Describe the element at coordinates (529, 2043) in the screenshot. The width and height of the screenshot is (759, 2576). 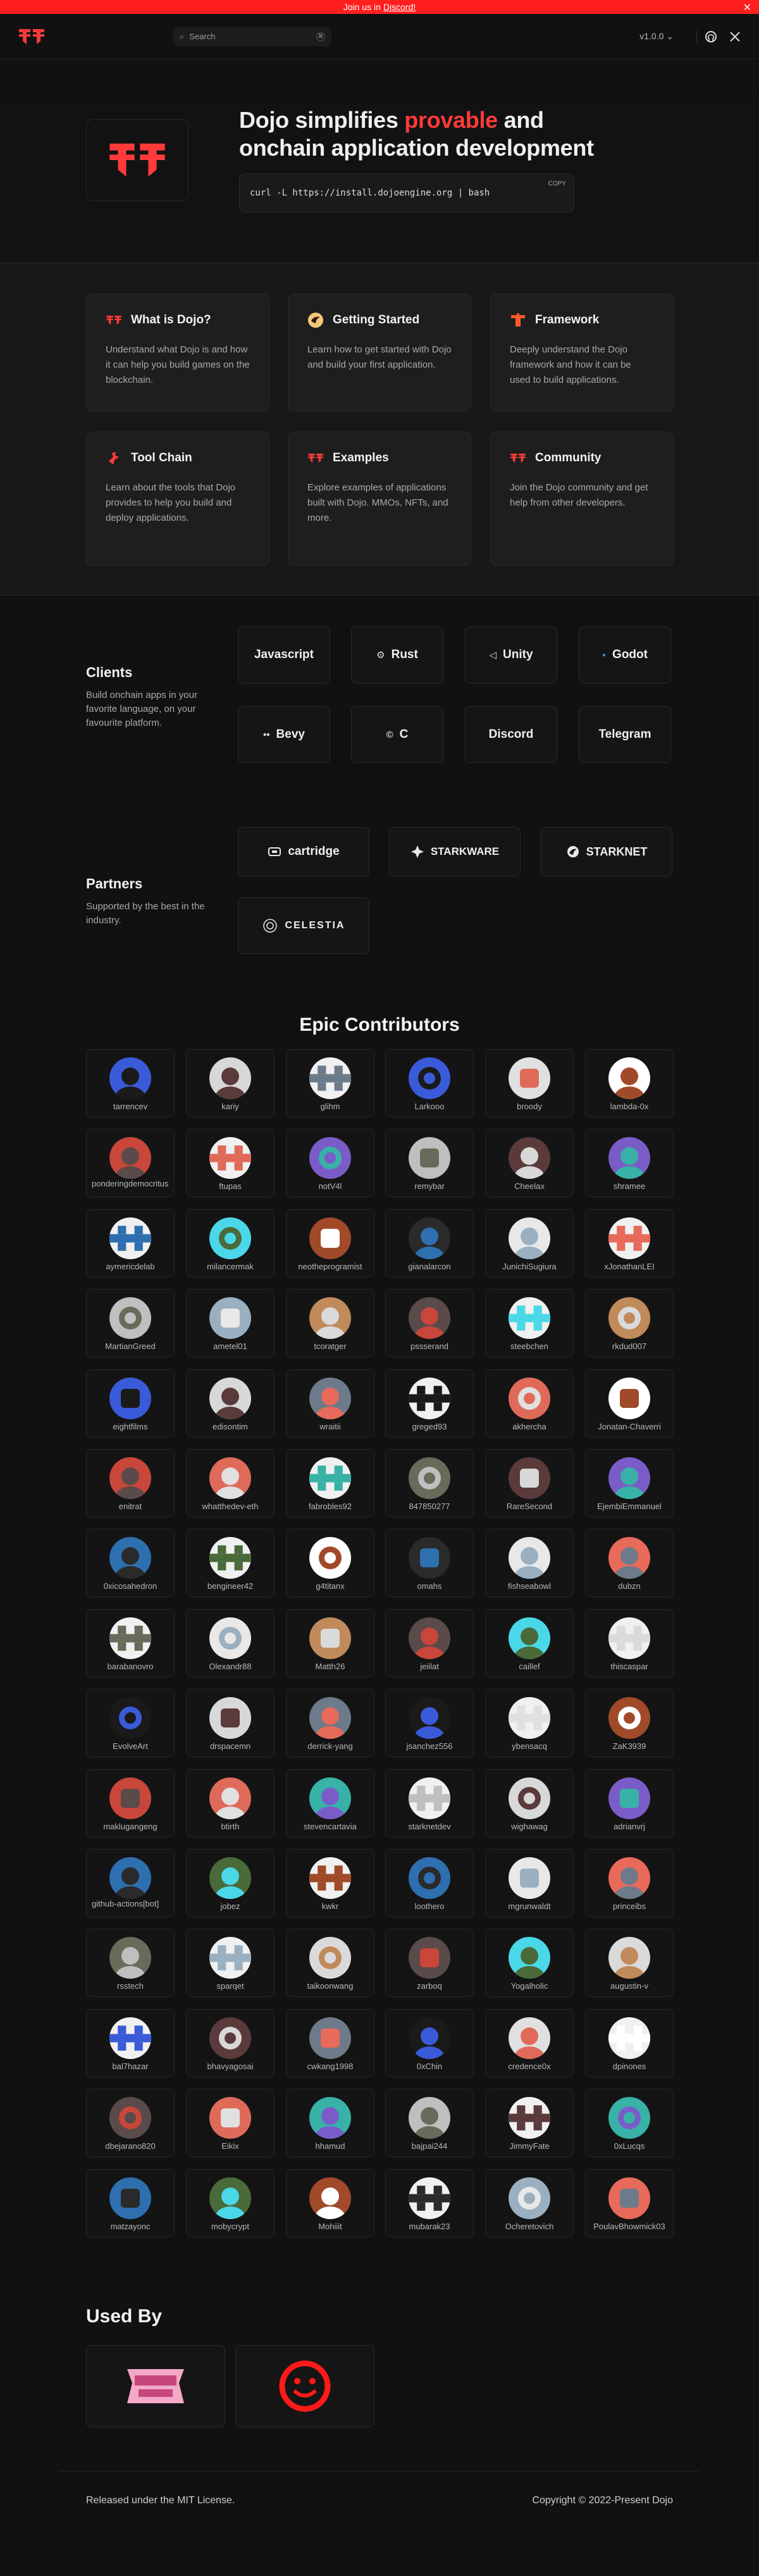
I see `contributor-card: credence0x` at that location.